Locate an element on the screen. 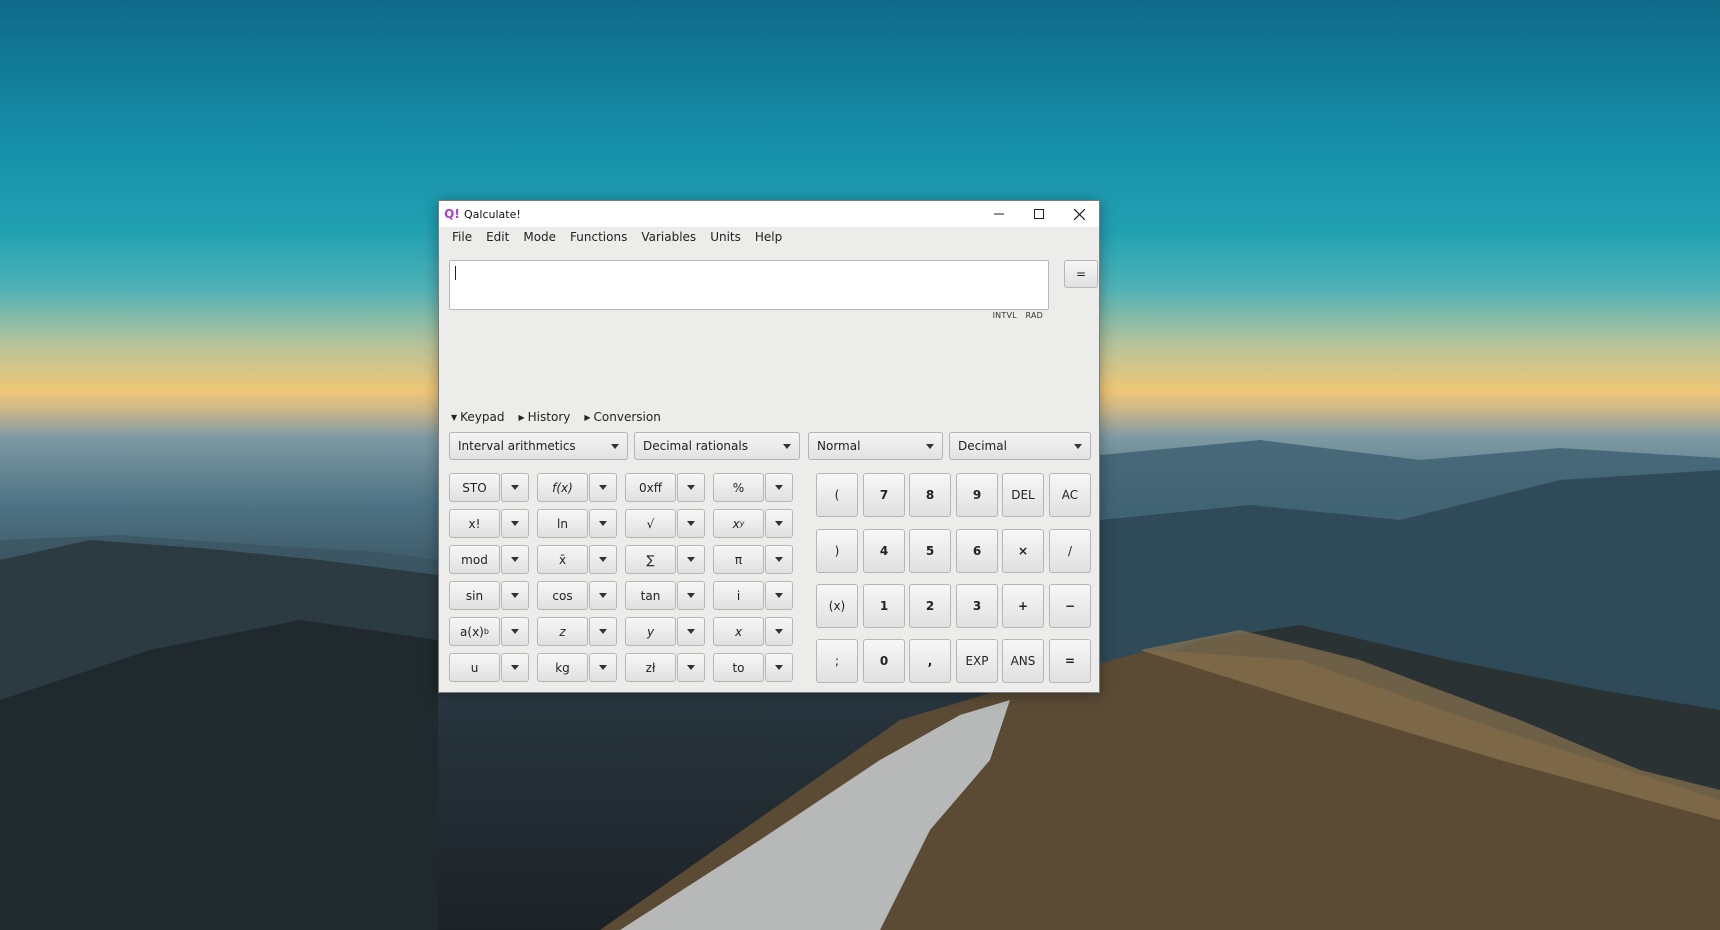 This screenshot has width=1720, height=930. sum-menu-button is located at coordinates (691, 559).